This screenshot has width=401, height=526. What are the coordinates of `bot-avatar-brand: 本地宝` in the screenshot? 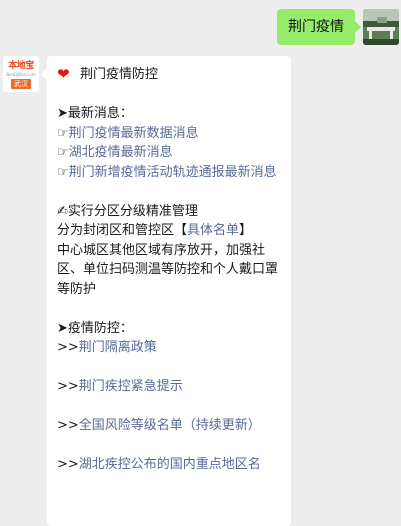 It's located at (21, 66).